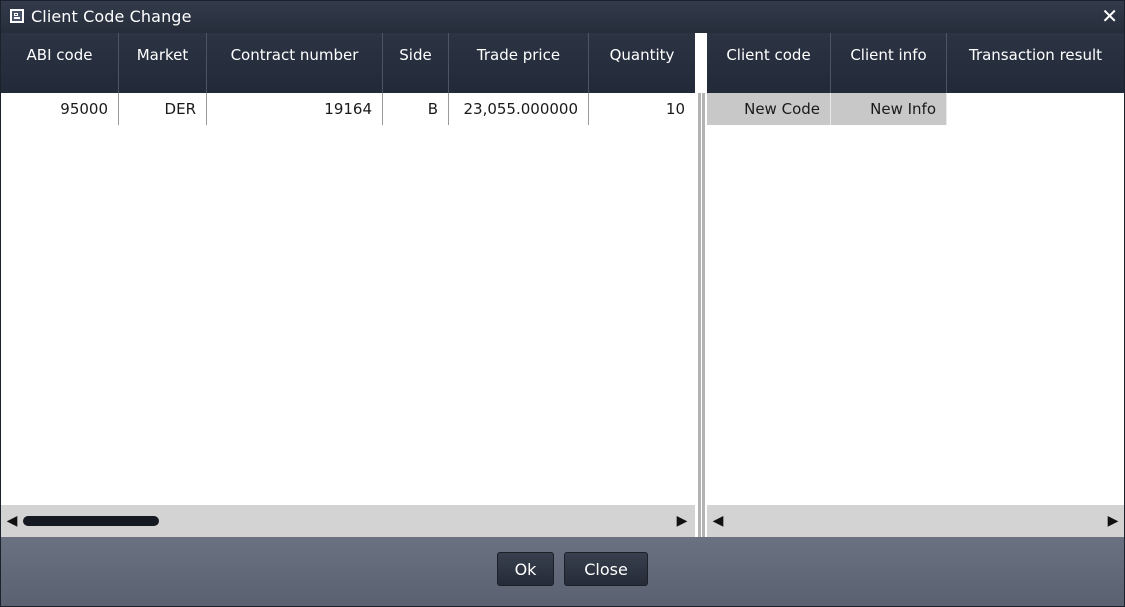 This screenshot has width=1125, height=607. I want to click on column-header-label: Market, so click(162, 55).